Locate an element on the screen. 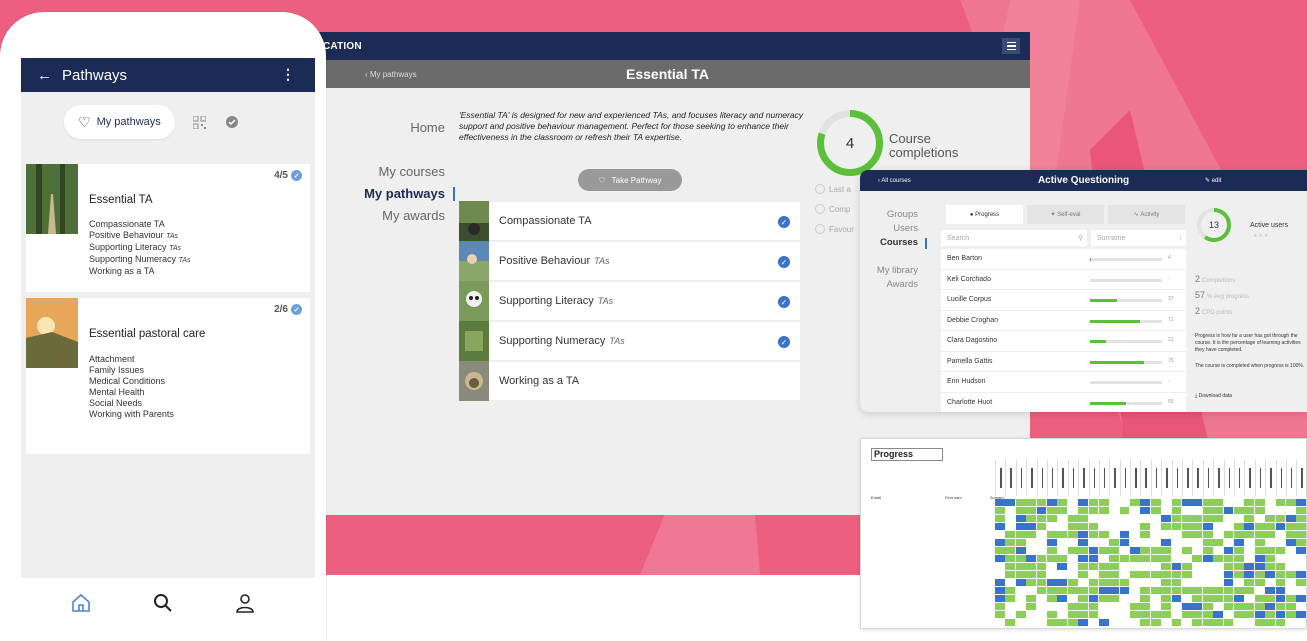 This screenshot has width=1307, height=641. course-row: Positive Behaviour TAs ✓ is located at coordinates (629, 261).